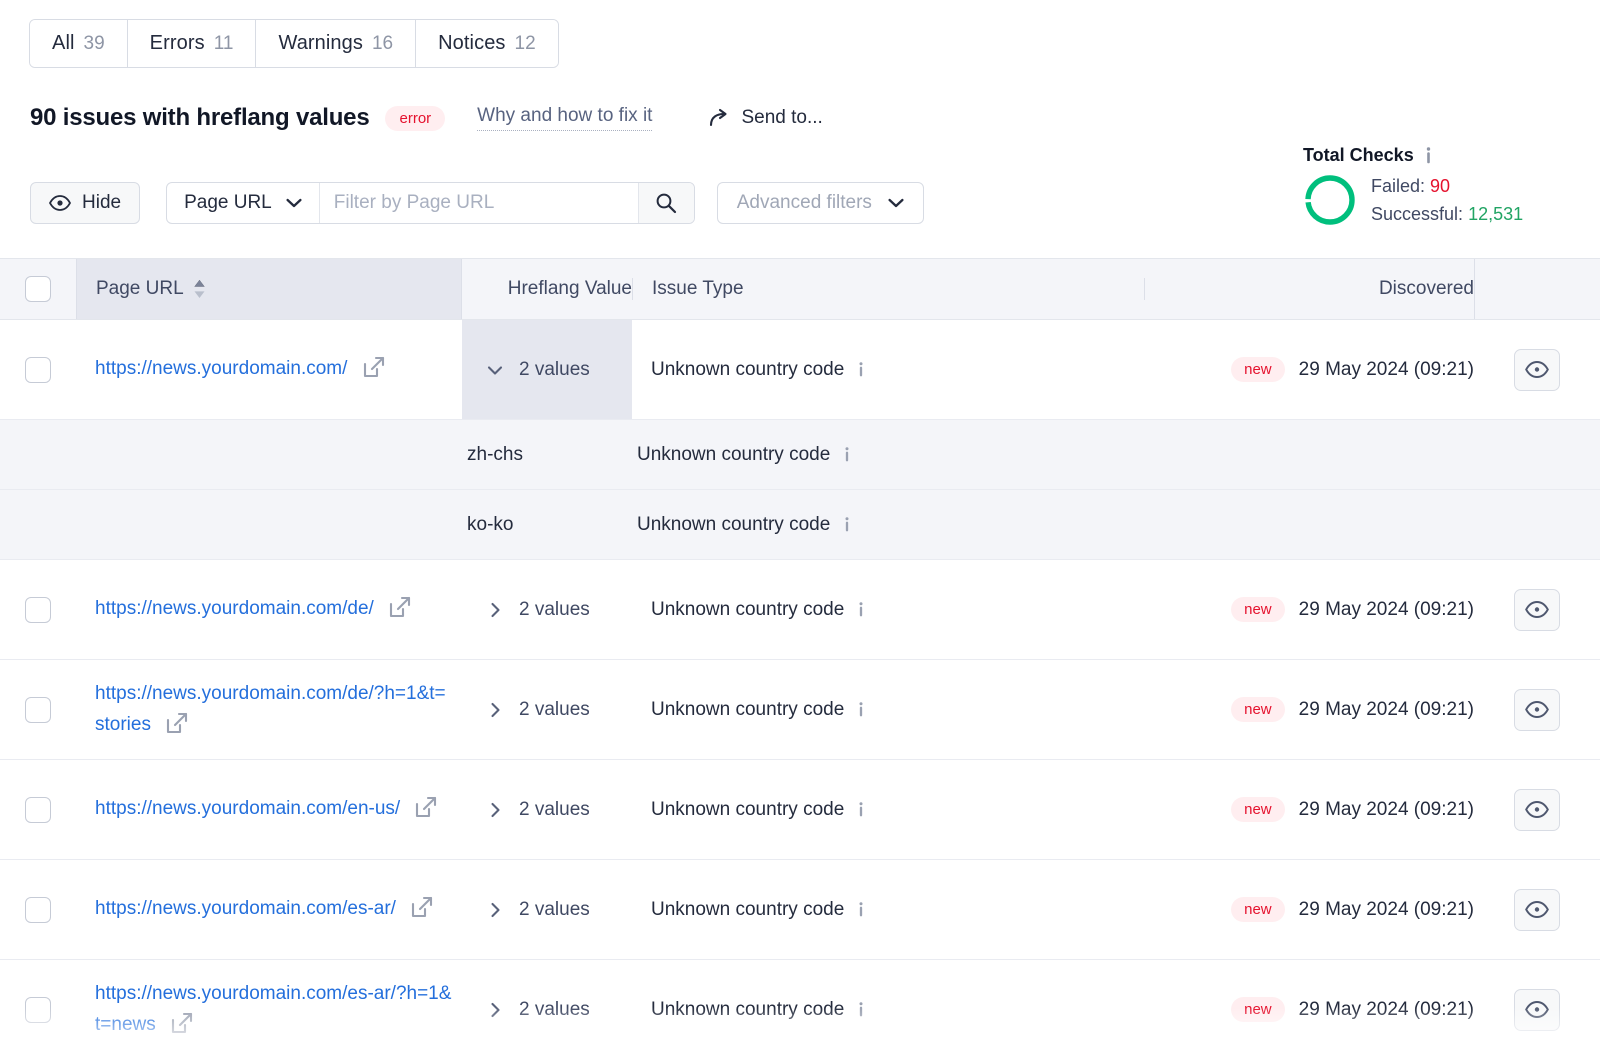  What do you see at coordinates (698, 288) in the screenshot?
I see `column-header-issue-type-label: Issue Type` at bounding box center [698, 288].